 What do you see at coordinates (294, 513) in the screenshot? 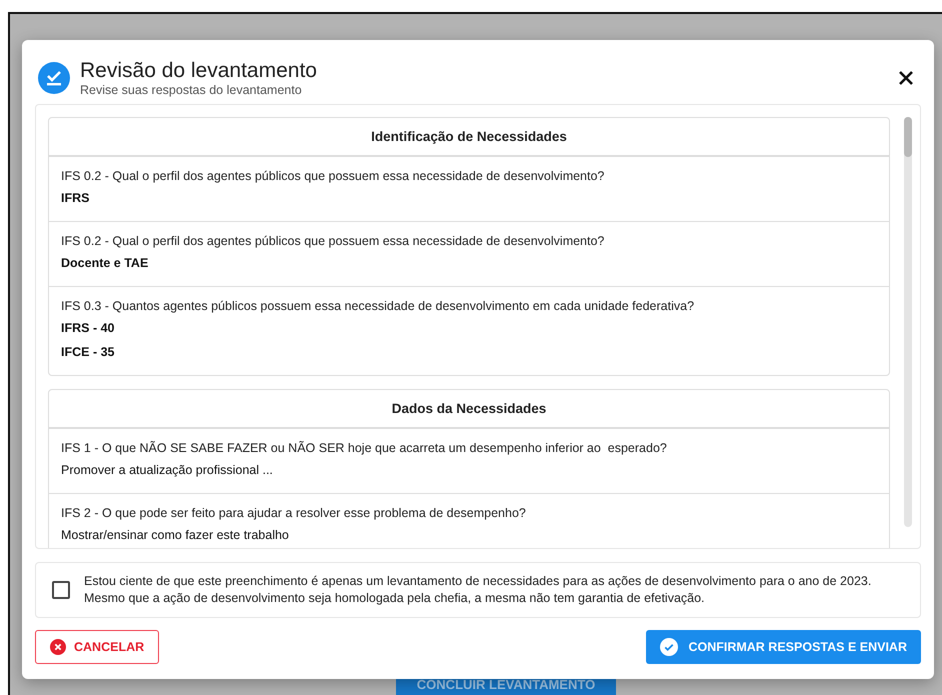
I see `question-text: IFS 2 - O que pode ser feito para ajudar a resolver esse problema de desempenho?` at bounding box center [294, 513].